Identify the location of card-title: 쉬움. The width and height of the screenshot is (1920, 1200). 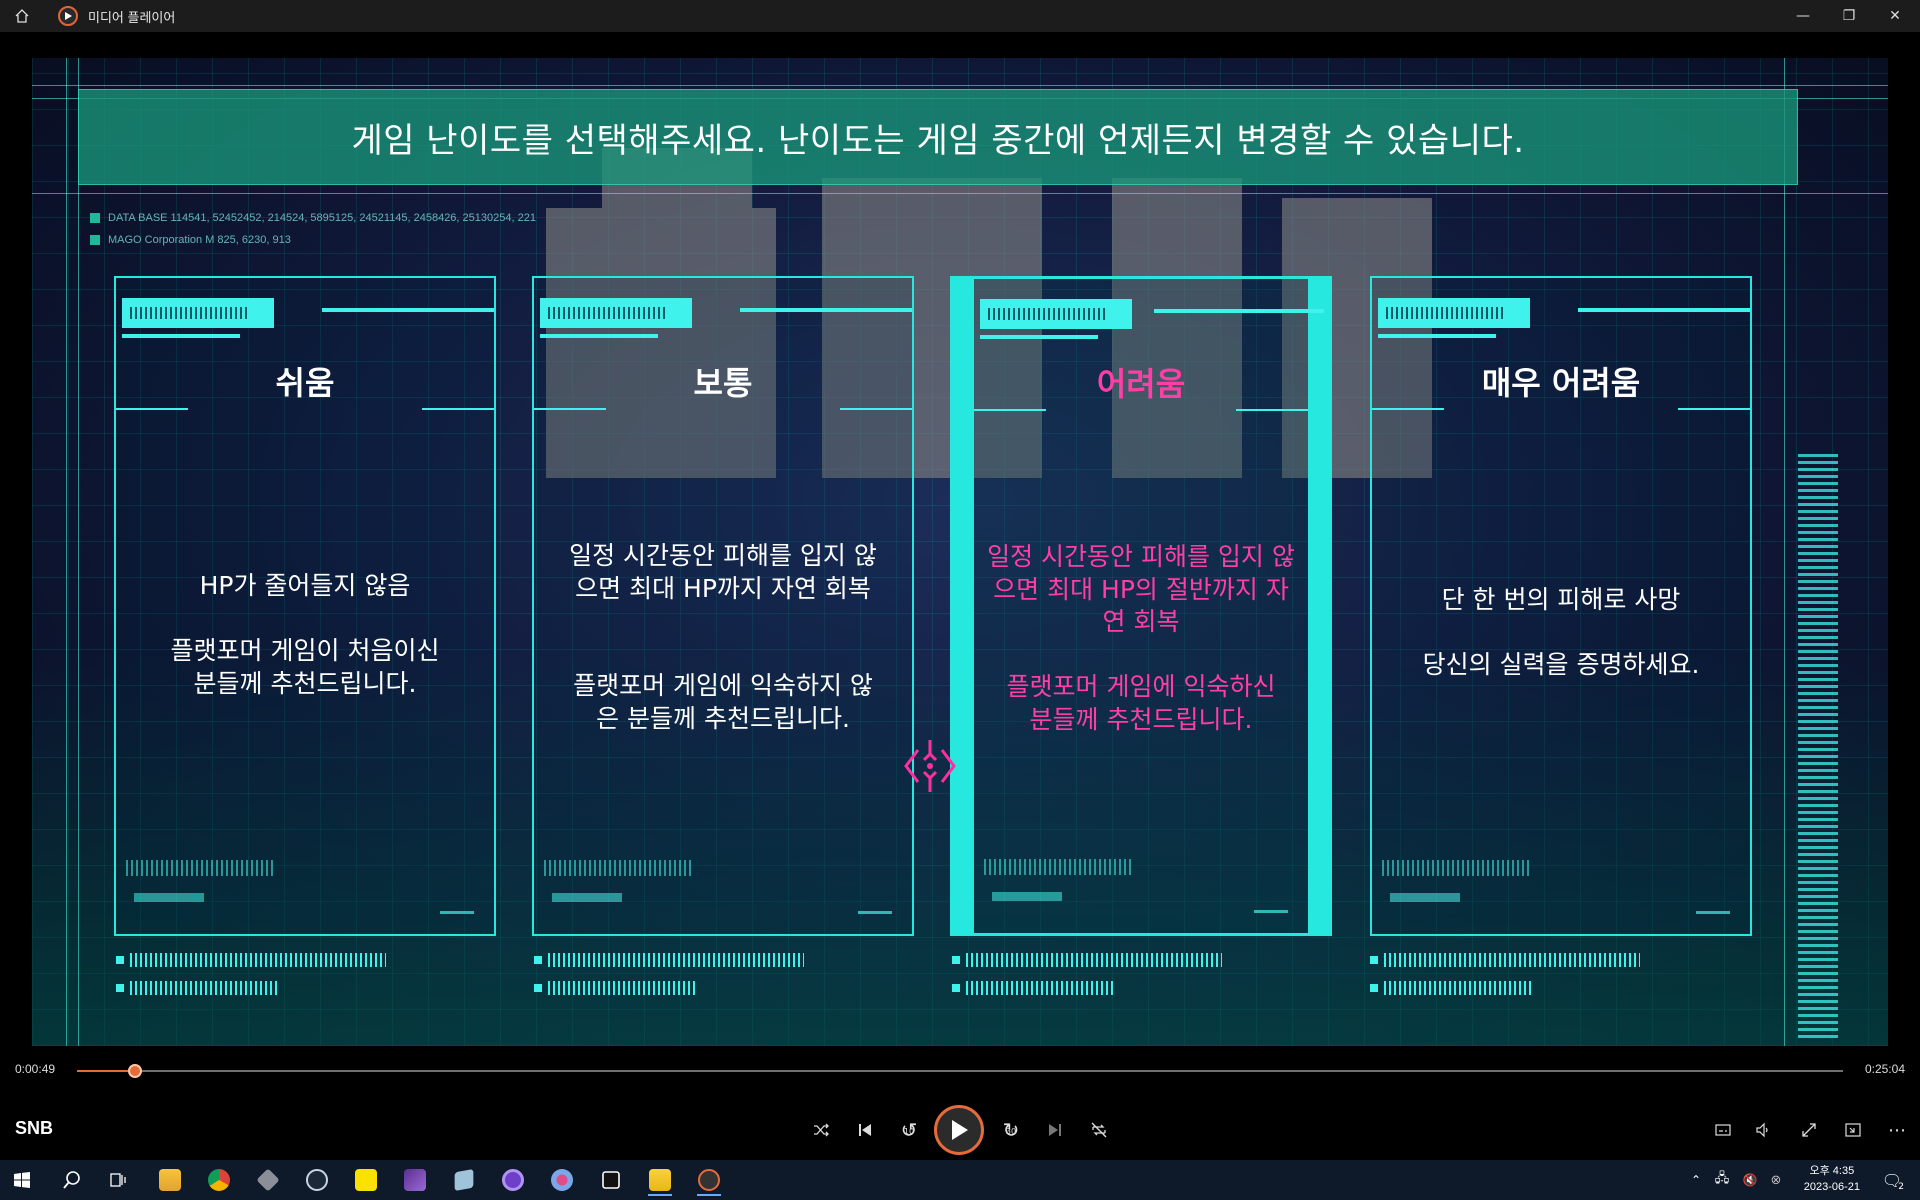
(305, 383).